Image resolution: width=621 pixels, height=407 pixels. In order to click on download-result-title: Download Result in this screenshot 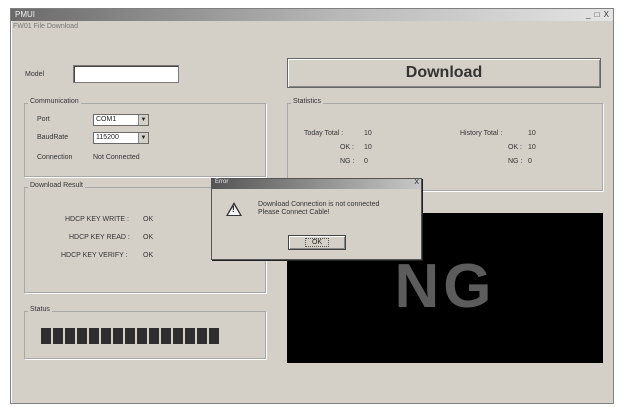, I will do `click(56, 185)`.